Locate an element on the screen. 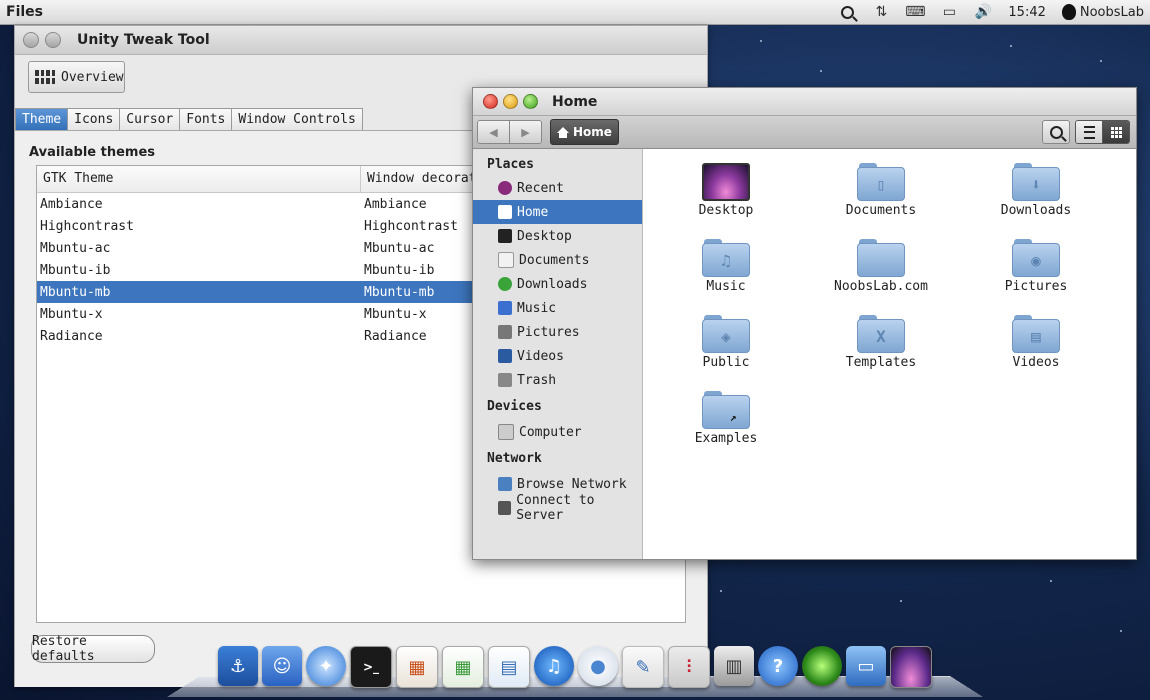 The image size is (1150, 700). computer-icon is located at coordinates (506, 432).